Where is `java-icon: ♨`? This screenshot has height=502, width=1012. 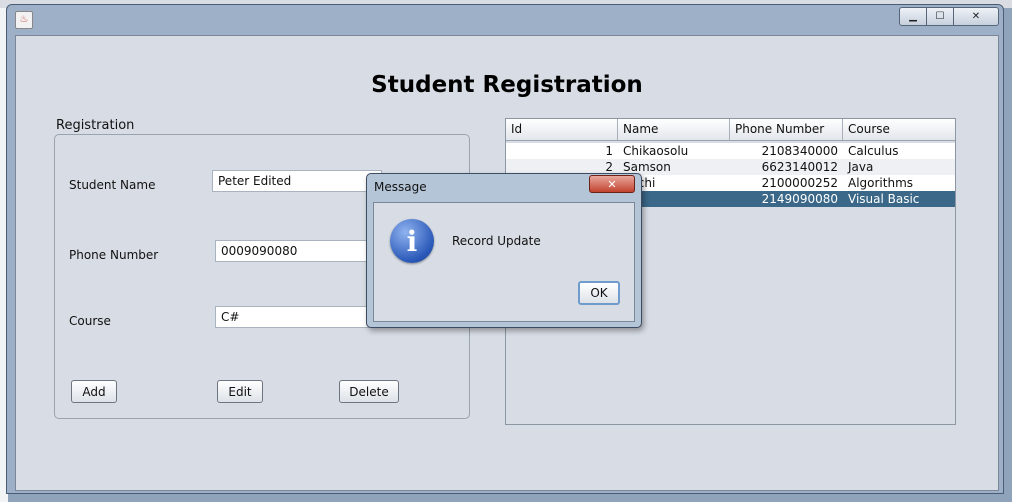
java-icon: ♨ is located at coordinates (24, 20).